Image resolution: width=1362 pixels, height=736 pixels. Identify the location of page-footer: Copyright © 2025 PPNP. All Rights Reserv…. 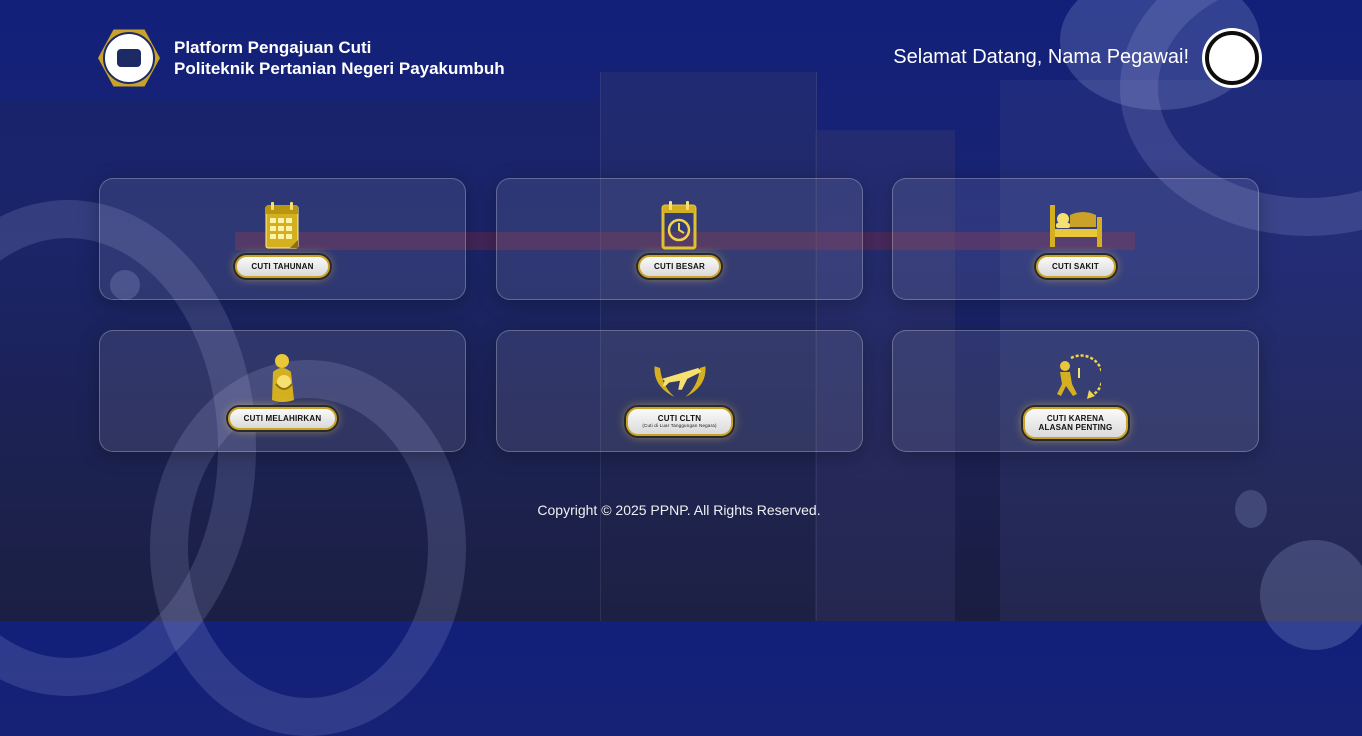
(681, 511).